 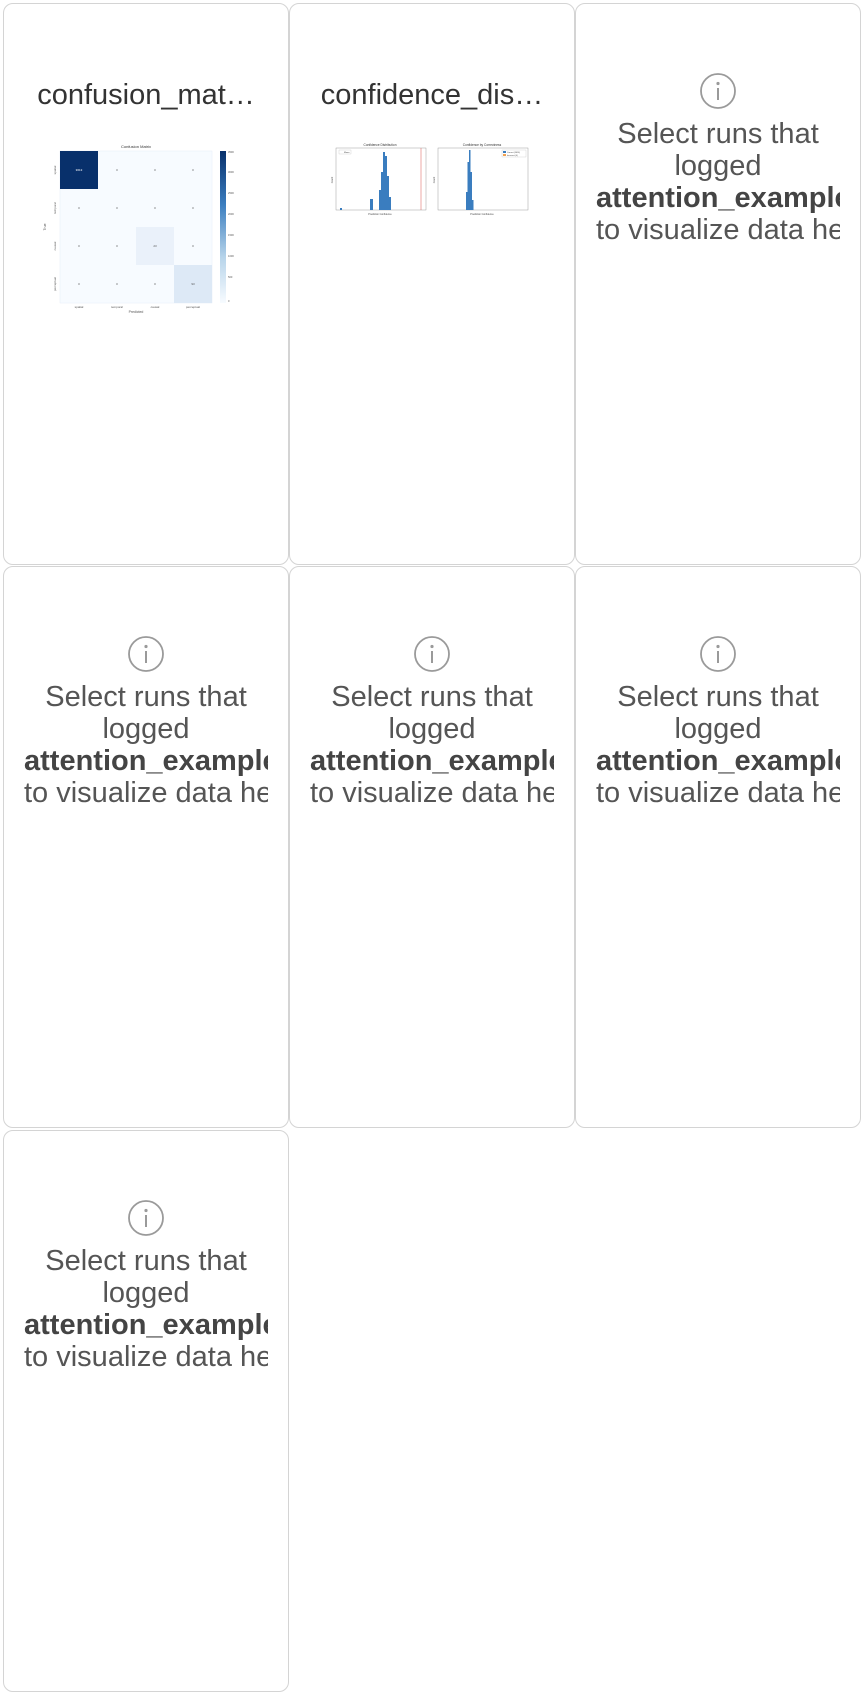 I want to click on right-legend-label: Correct (3616), so click(x=513, y=152).